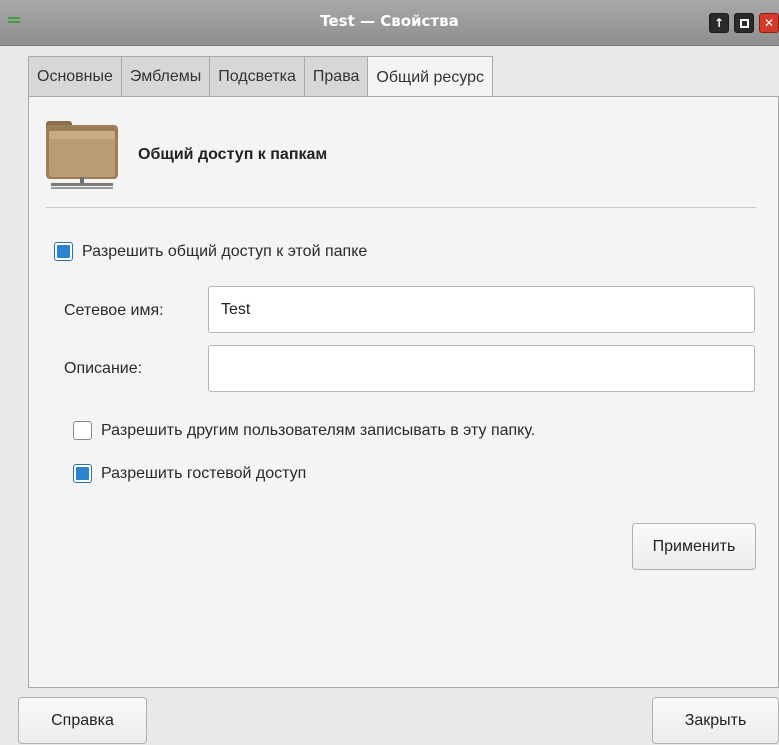  Describe the element at coordinates (204, 473) in the screenshot. I see `guest-access-label: Разрешить гостевой доступ` at that location.